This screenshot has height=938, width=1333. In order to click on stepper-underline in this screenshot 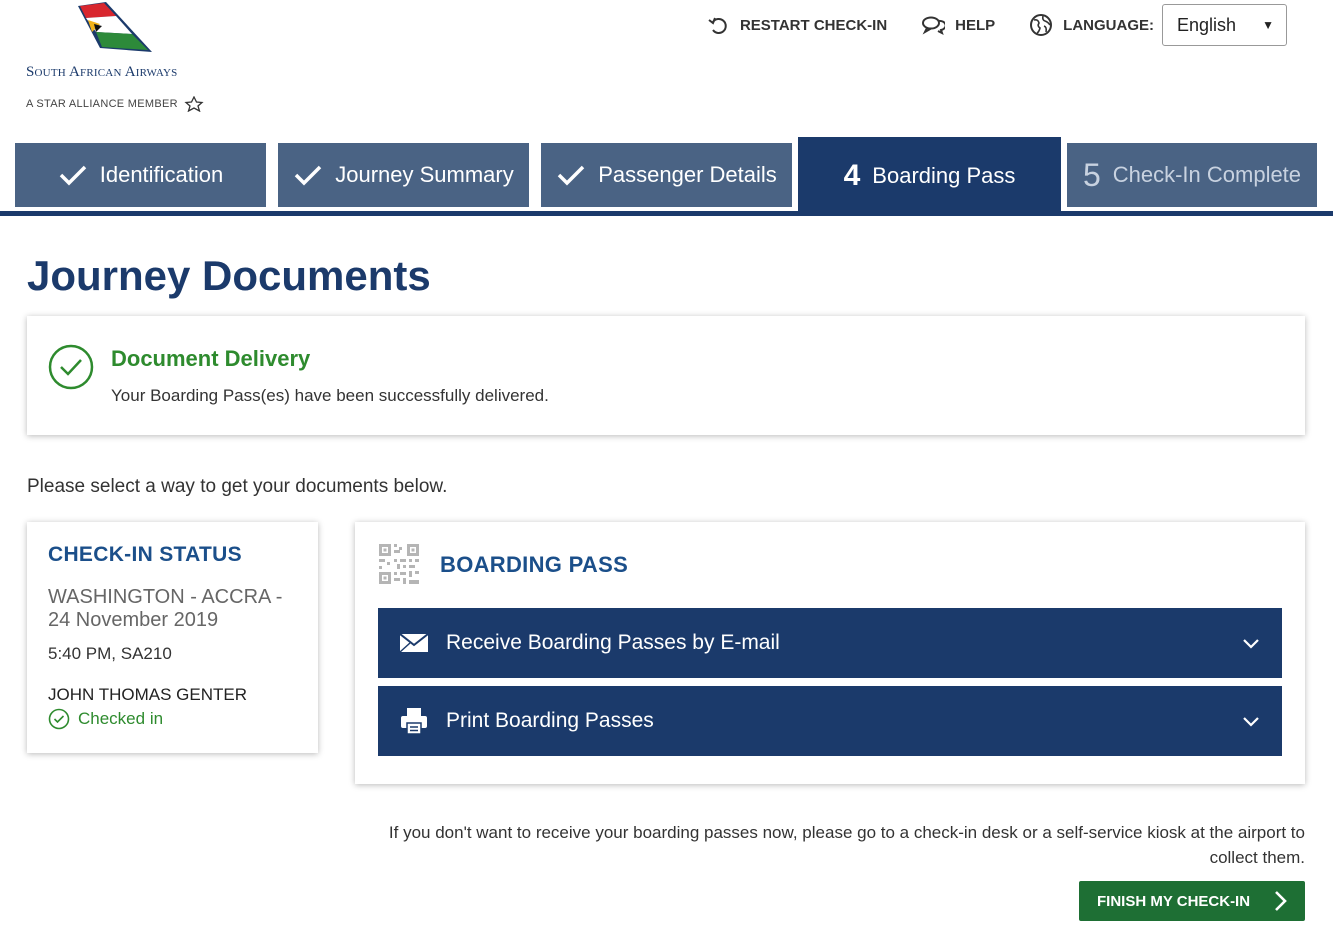, I will do `click(666, 213)`.